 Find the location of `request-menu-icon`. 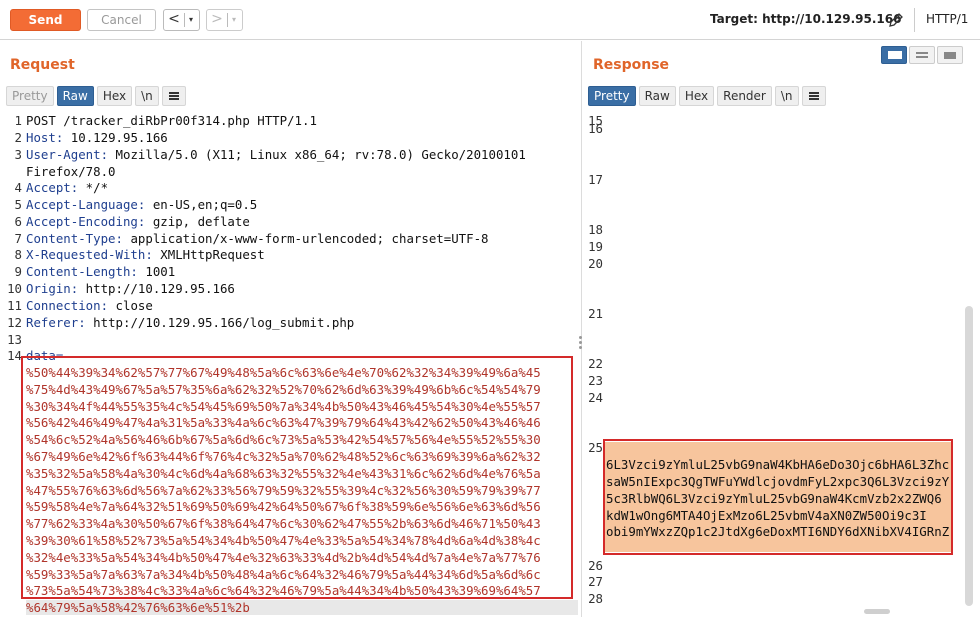

request-menu-icon is located at coordinates (173, 96).